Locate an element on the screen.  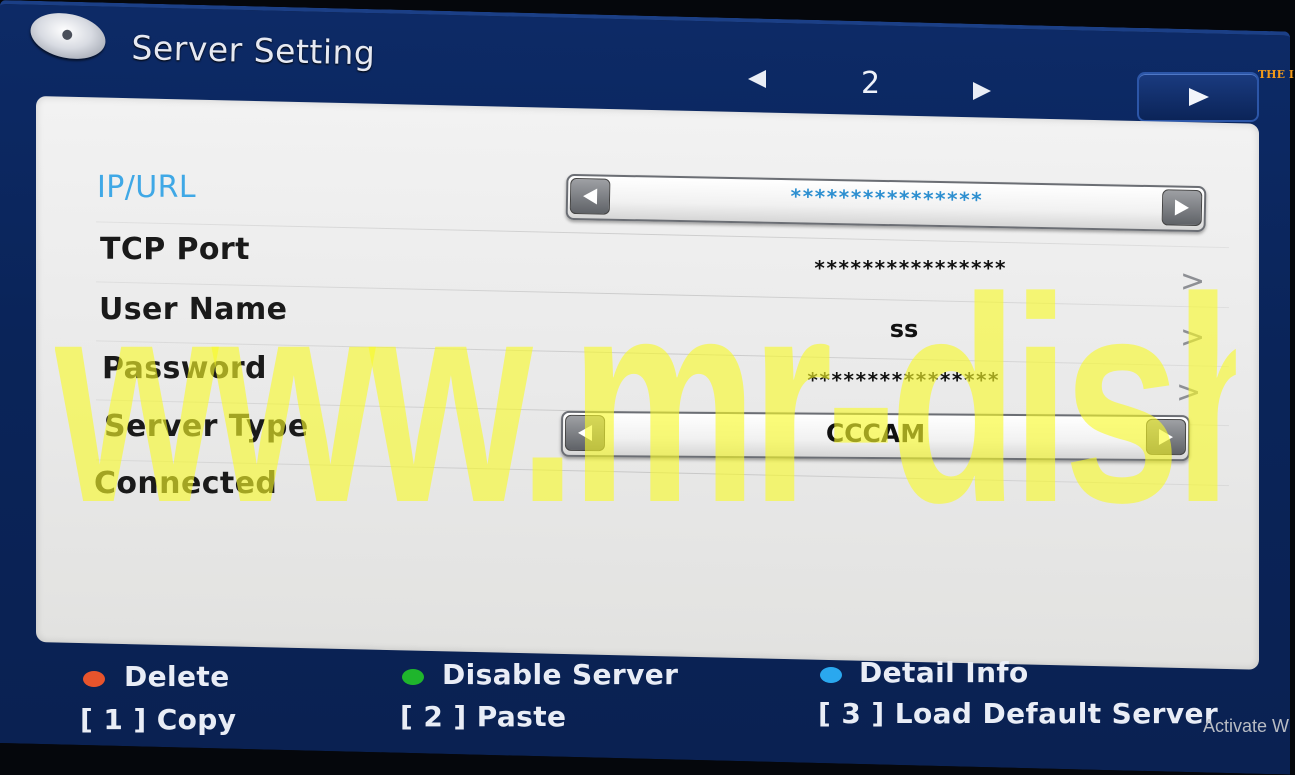
tcp-port-label: TCP Port is located at coordinates (175, 249).